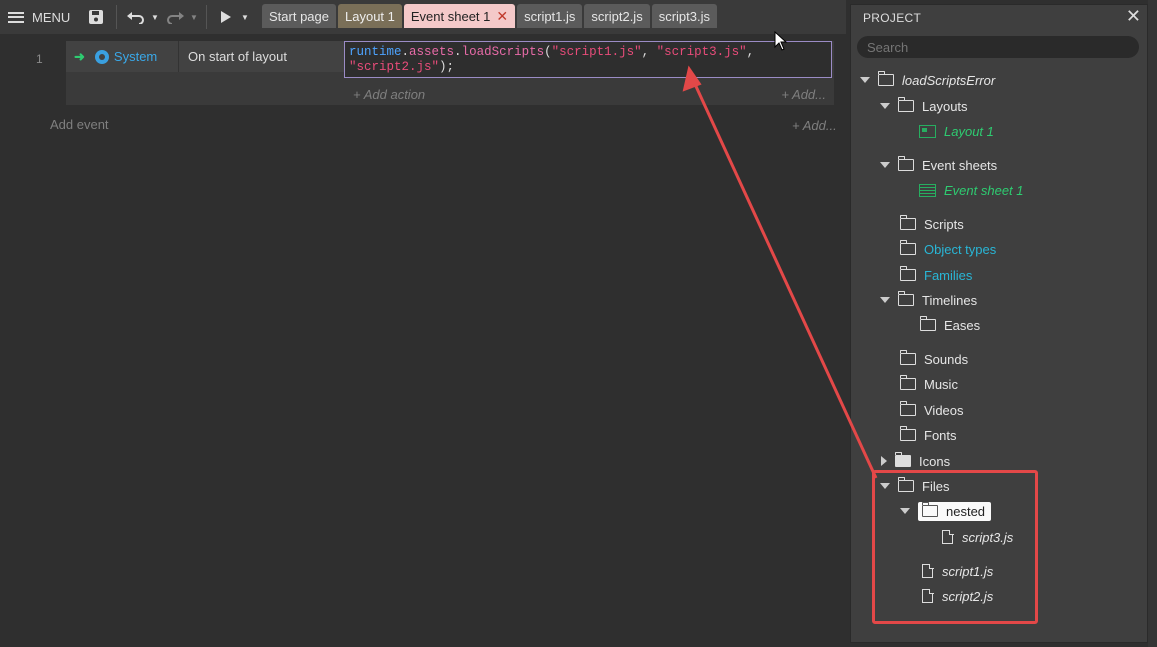 The height and width of the screenshot is (647, 1157). I want to click on panel-title: PROJECT, so click(892, 18).